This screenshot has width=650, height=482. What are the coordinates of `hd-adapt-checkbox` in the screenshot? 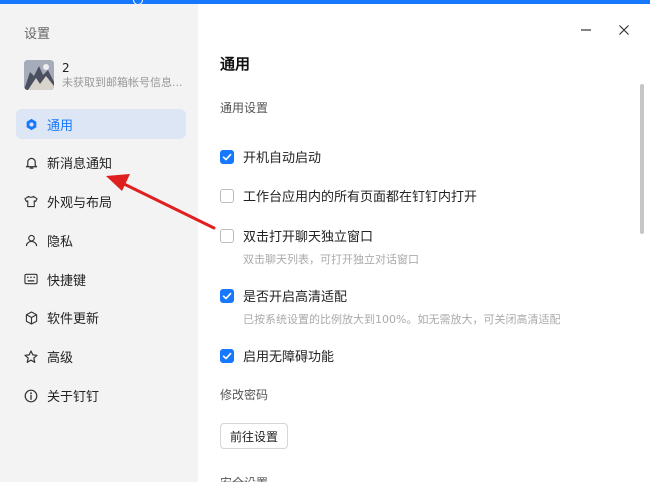 It's located at (227, 295).